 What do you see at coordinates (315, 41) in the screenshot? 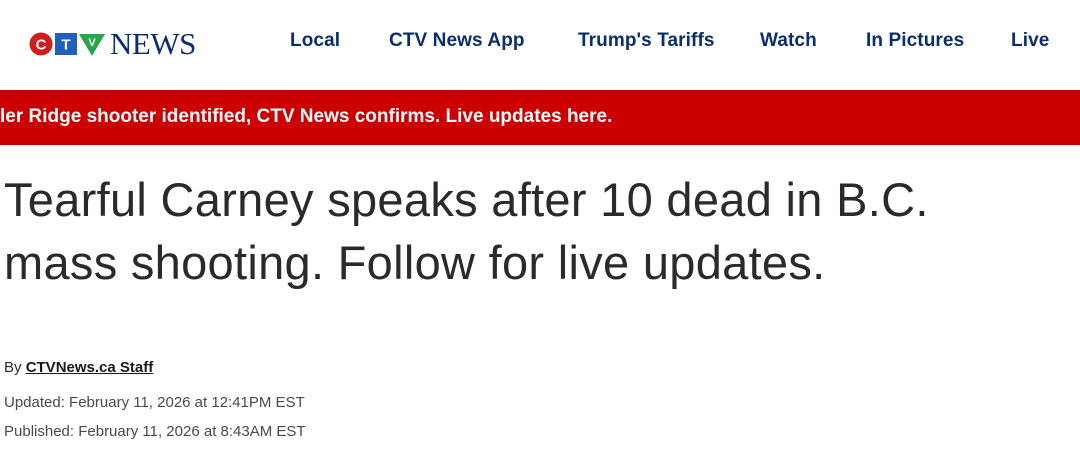
I see `nav-item-local: Local` at bounding box center [315, 41].